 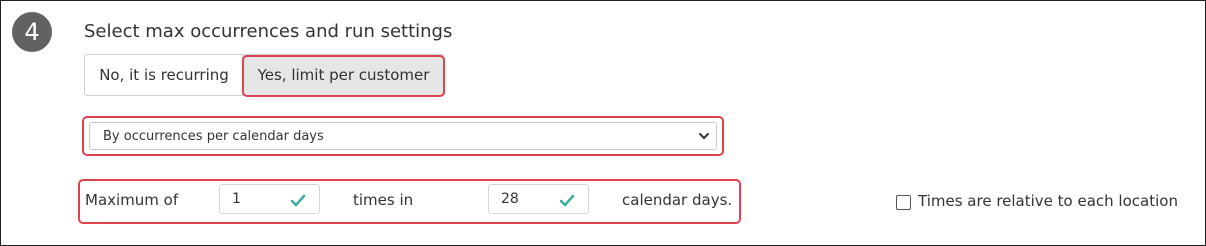 What do you see at coordinates (32, 32) in the screenshot?
I see `step-number-badge: 4` at bounding box center [32, 32].